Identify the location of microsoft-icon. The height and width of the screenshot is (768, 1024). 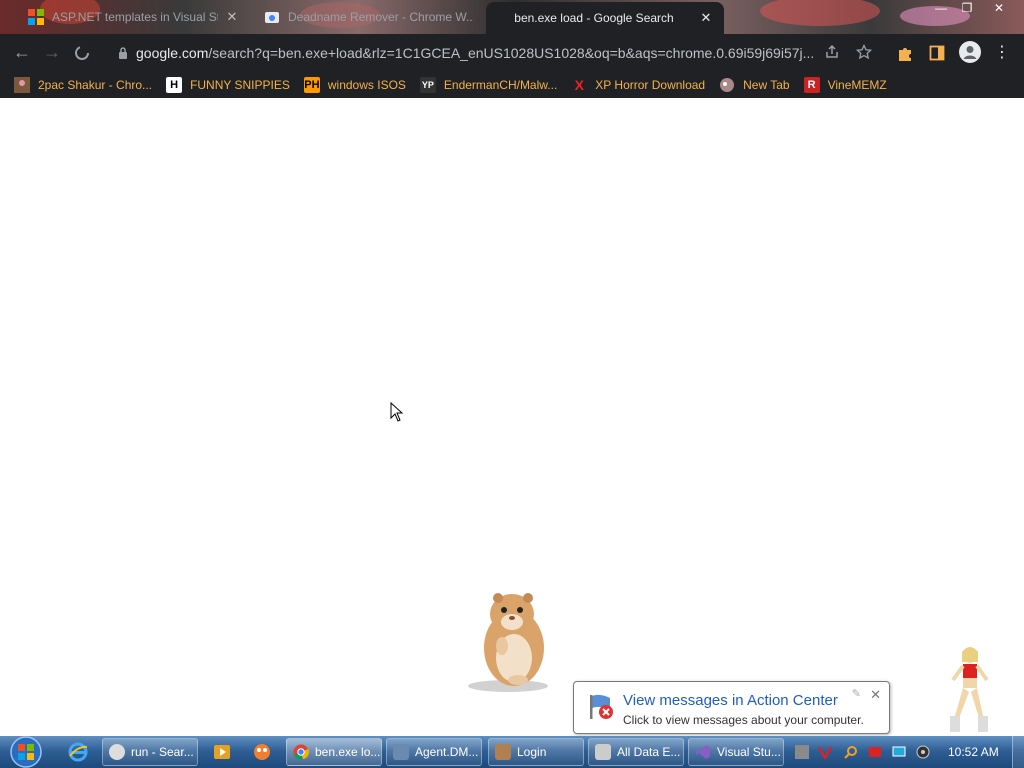
(36, 17).